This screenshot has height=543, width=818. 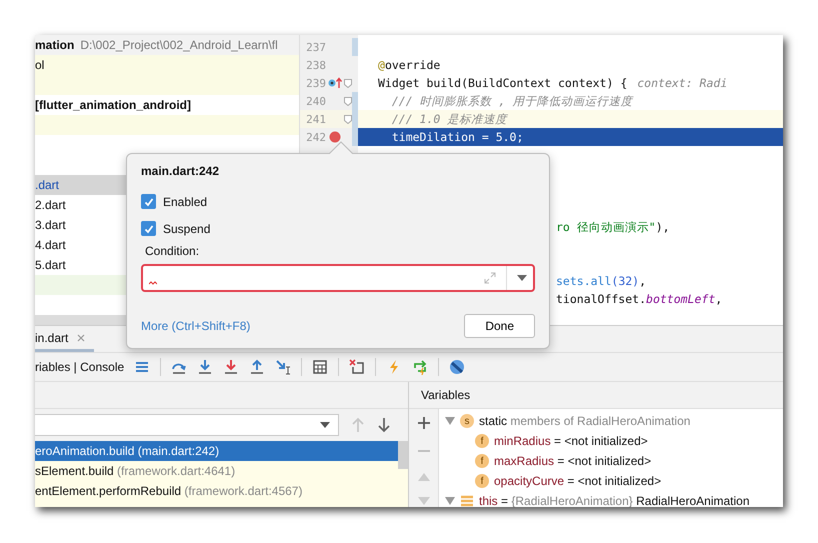 What do you see at coordinates (499, 326) in the screenshot?
I see `done-button: Done` at bounding box center [499, 326].